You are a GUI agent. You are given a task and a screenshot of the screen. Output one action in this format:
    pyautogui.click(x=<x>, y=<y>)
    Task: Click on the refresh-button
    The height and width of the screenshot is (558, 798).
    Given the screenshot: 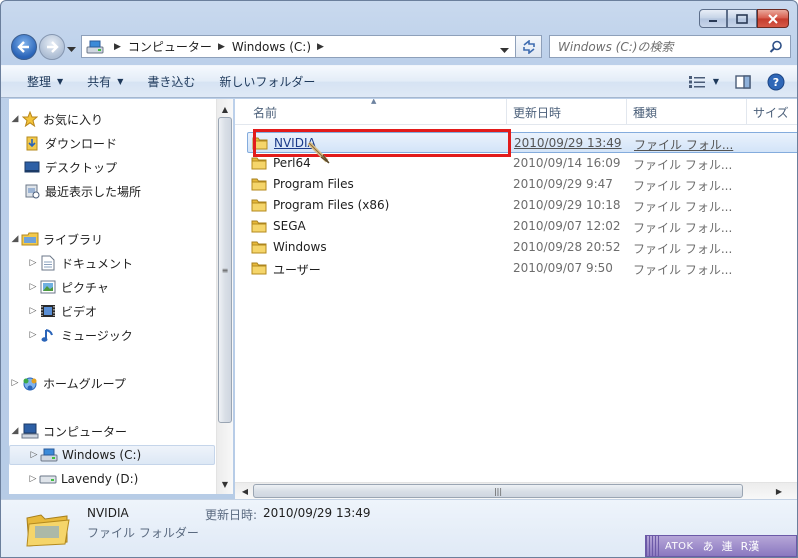 What is the action you would take?
    pyautogui.click(x=529, y=46)
    